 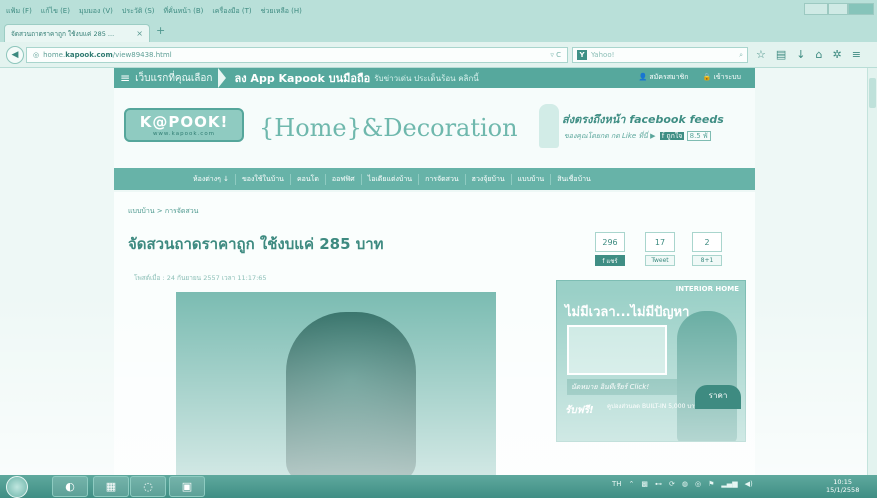 I want to click on nav-decor-ideas: ไอเดียแต่งบ้าน, so click(x=391, y=179).